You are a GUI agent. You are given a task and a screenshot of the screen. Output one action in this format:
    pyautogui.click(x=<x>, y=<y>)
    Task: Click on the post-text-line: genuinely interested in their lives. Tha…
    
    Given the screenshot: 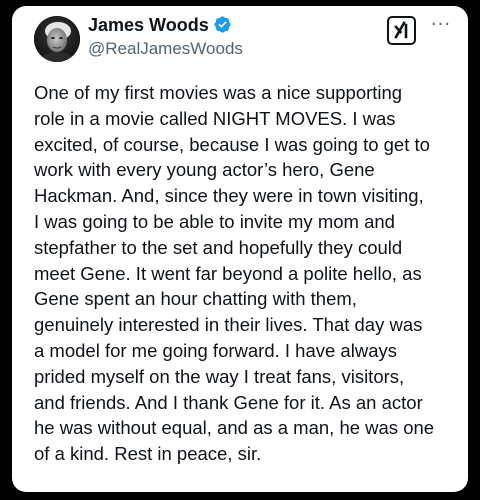 What is the action you would take?
    pyautogui.click(x=228, y=325)
    